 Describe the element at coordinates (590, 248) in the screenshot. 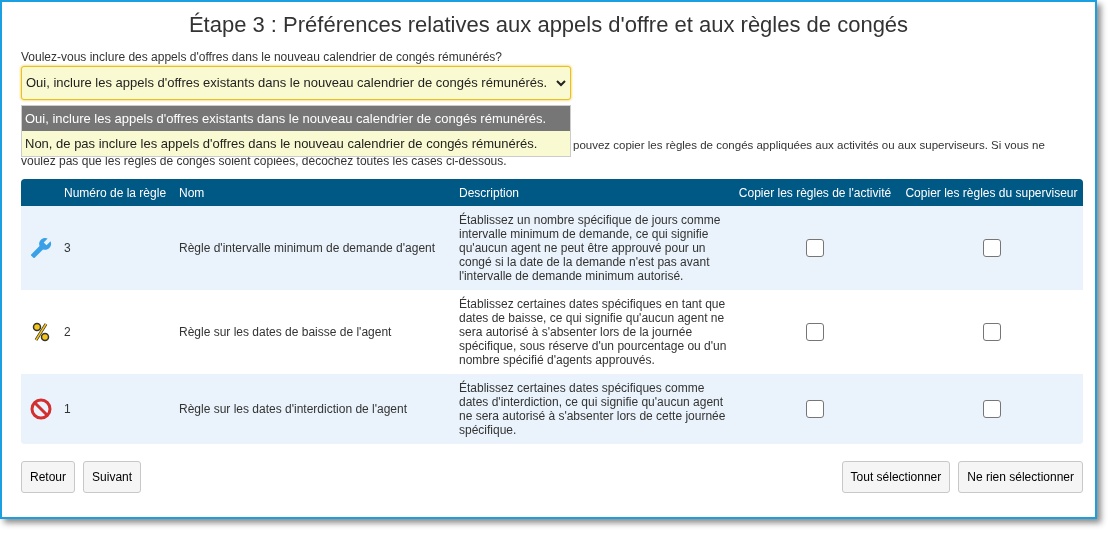

I see `rule-description: Établissez un nombre spécifique de jours comme intervalle minimum de demande, ce qui signifie qu'aucun agent ne peut être approuvé pour un congé si la date de la demande n'est pas avant l'intervalle de demande minimum autorisé.` at that location.